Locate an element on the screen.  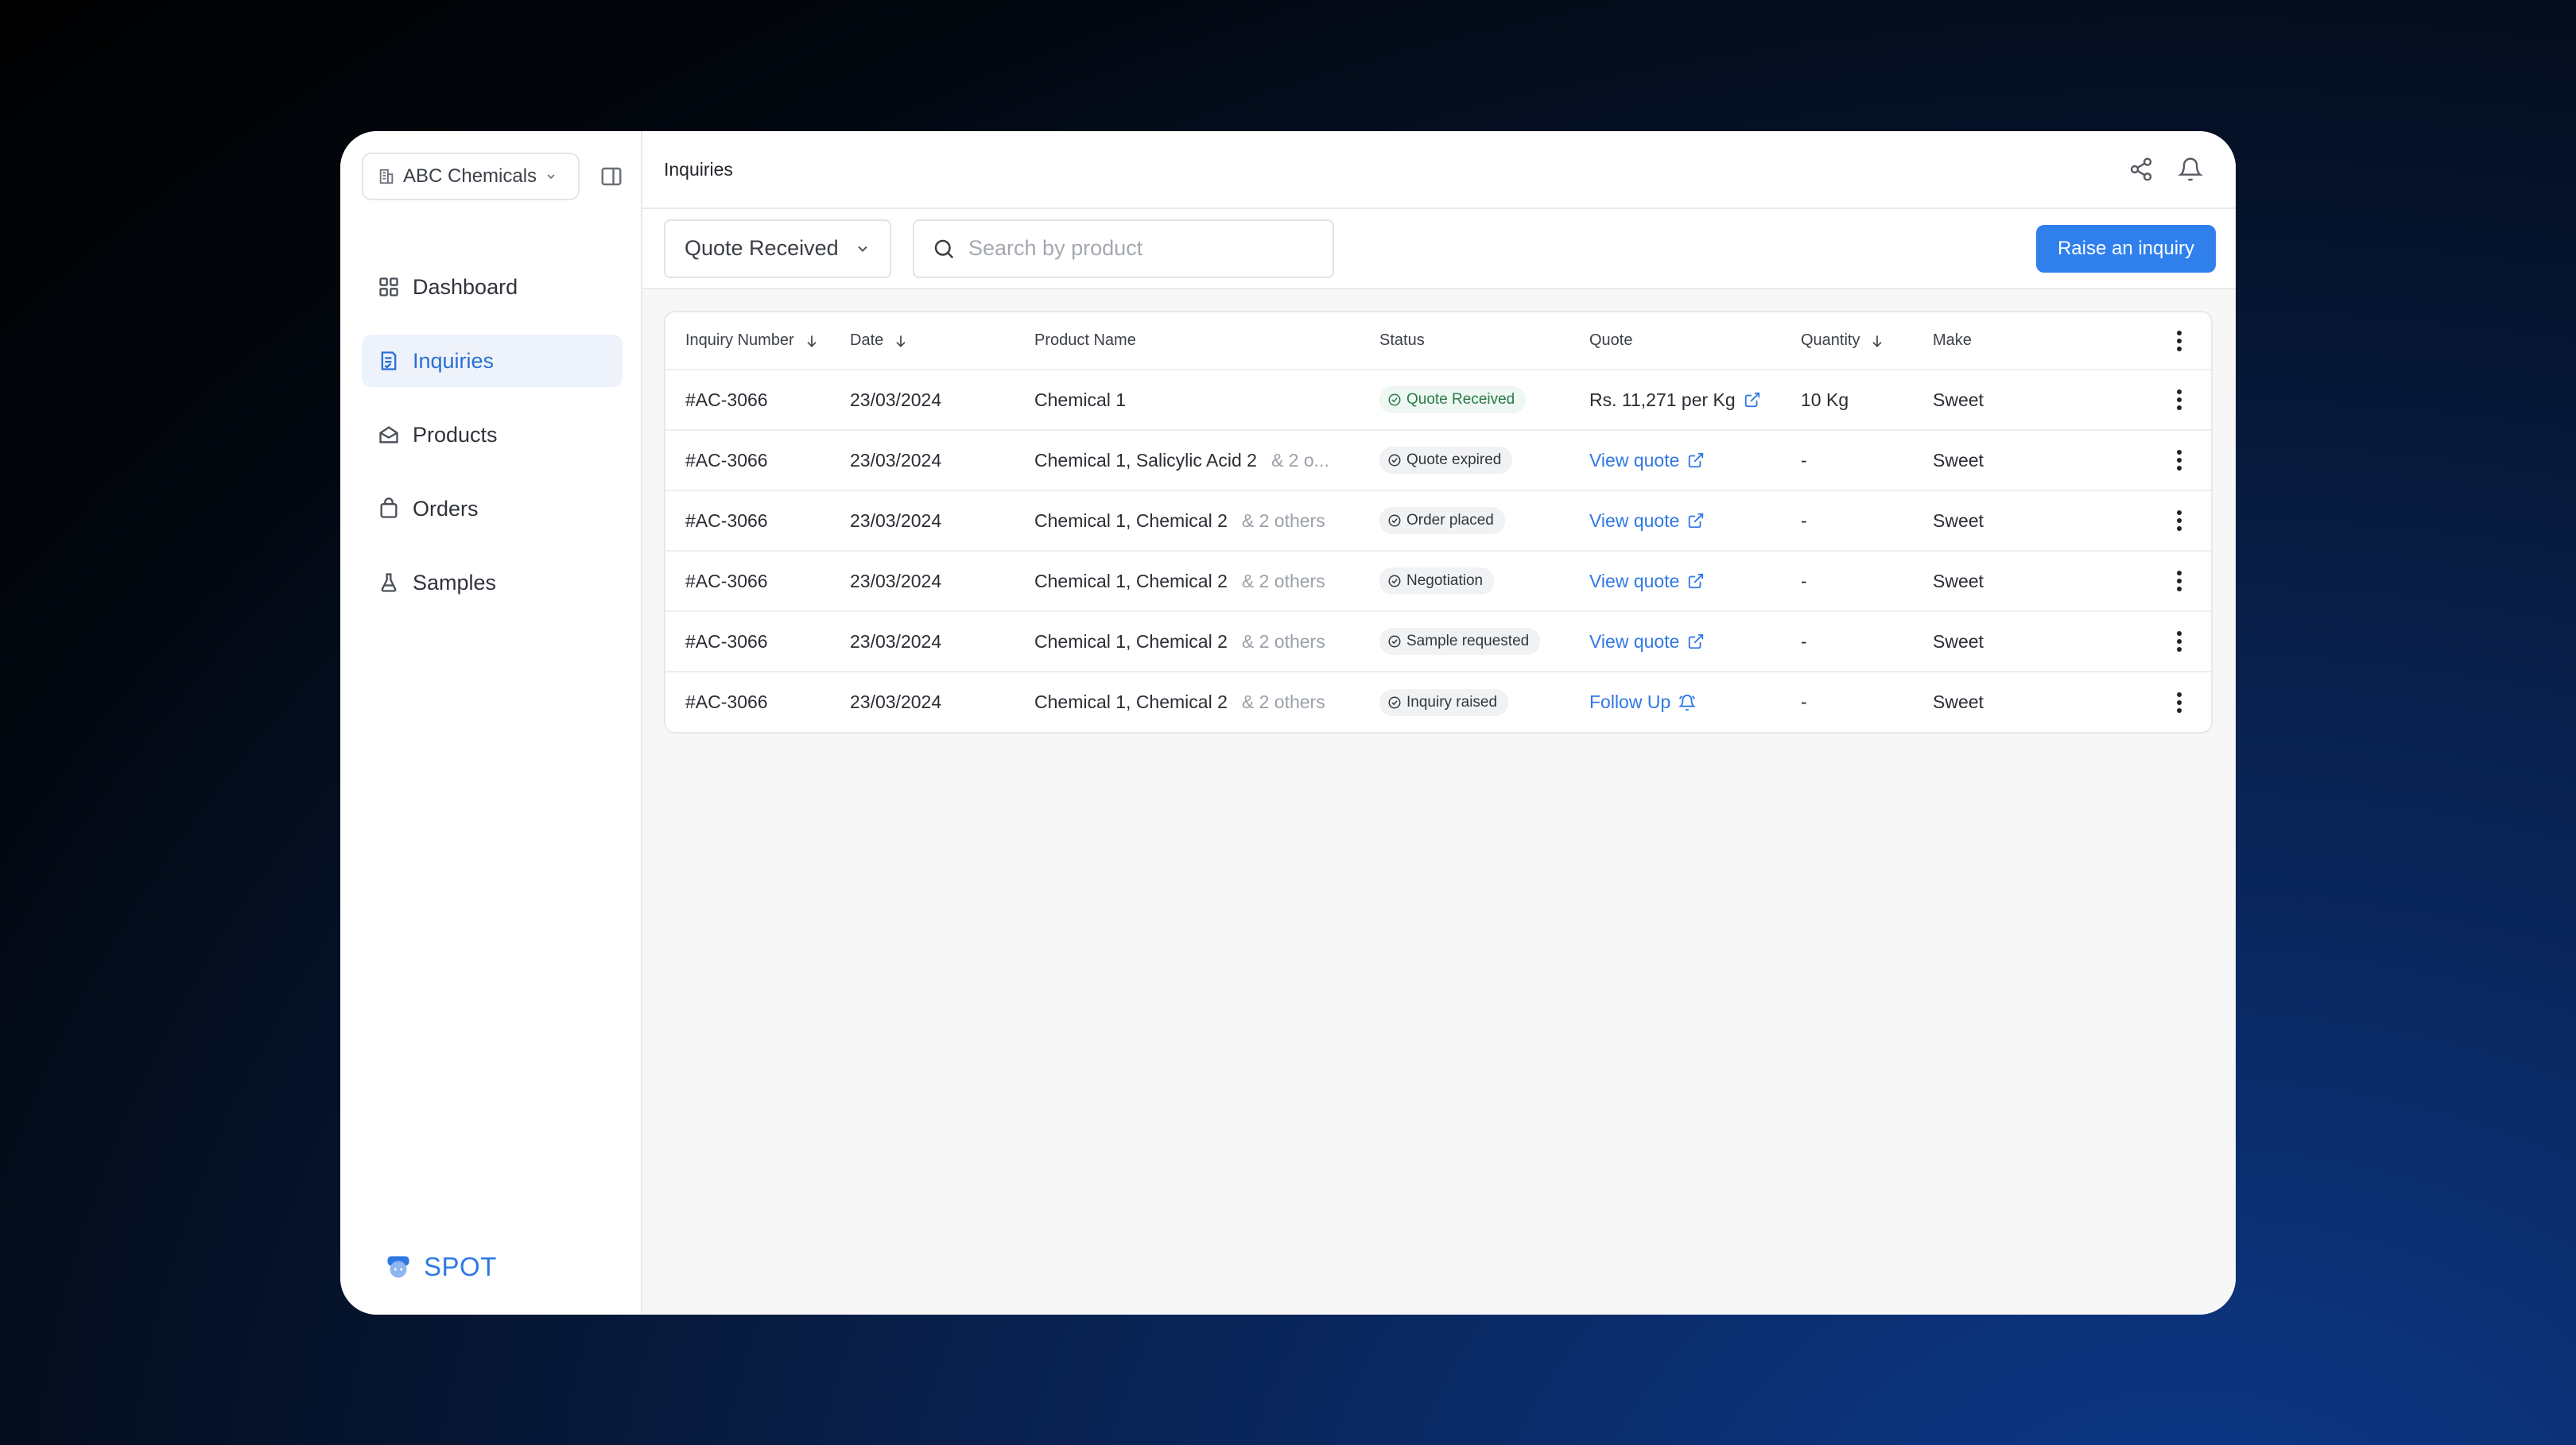
cell-status: Sample requested is located at coordinates (1484, 641).